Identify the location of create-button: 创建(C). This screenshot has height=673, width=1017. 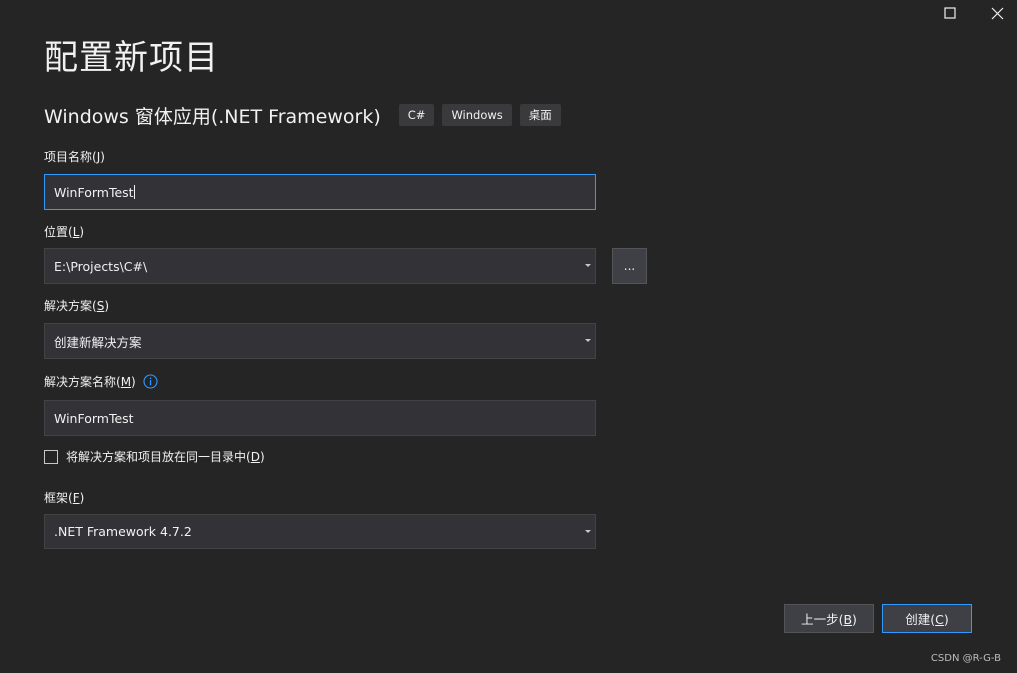
(927, 618).